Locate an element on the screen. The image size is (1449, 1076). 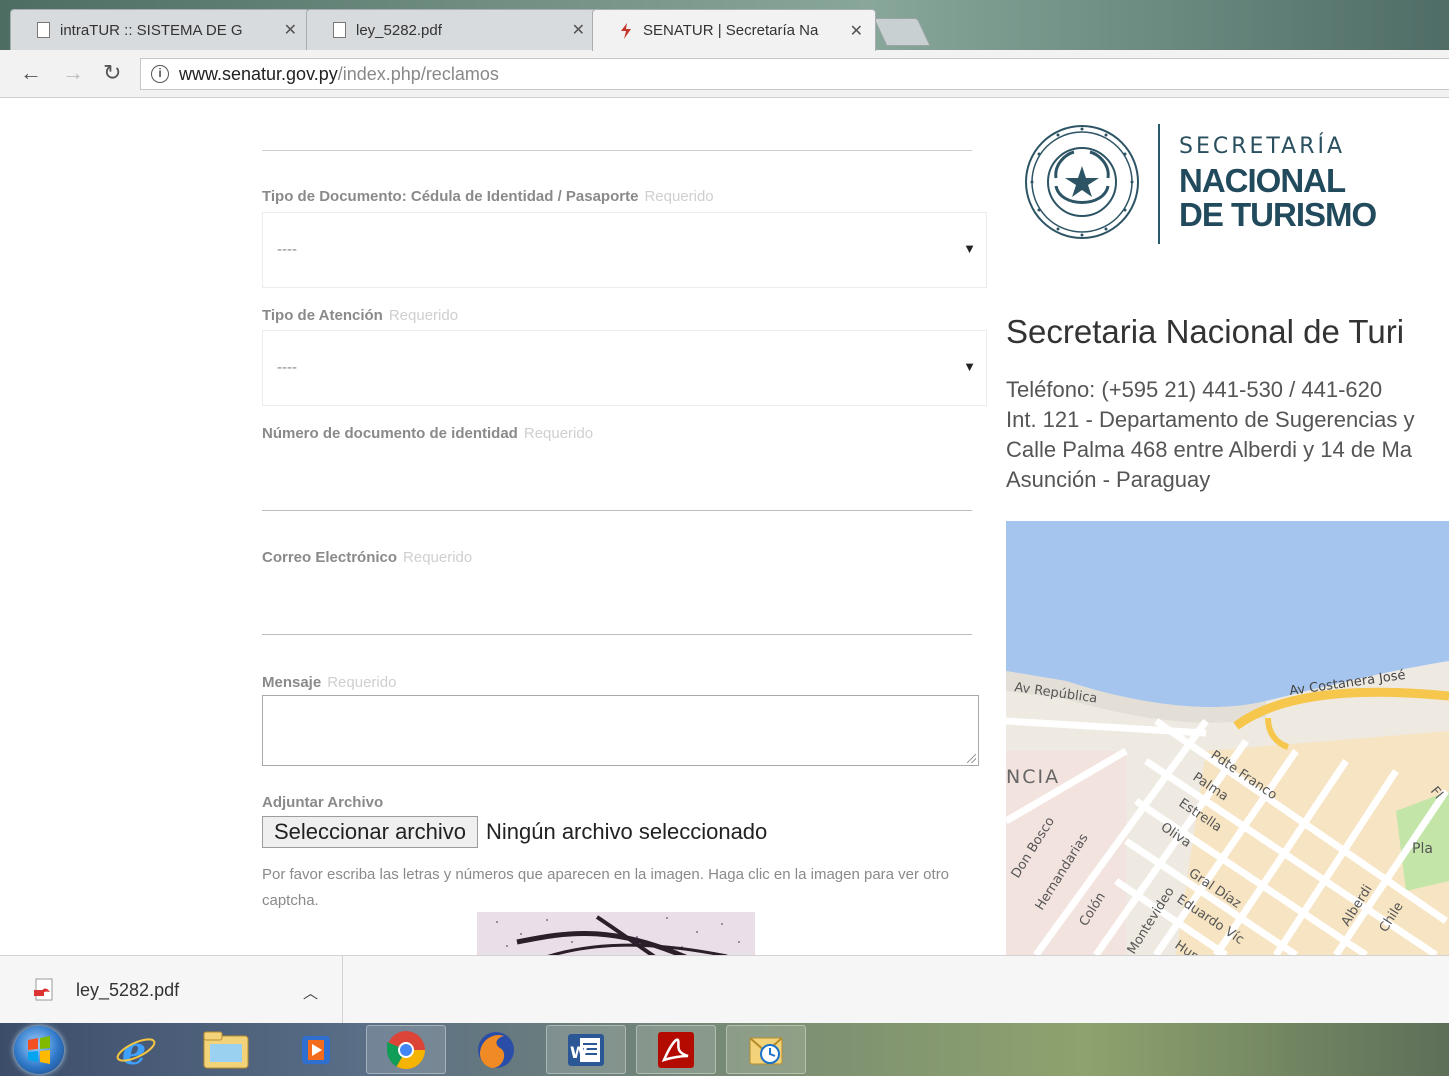
attachment-label: Adjuntar Archivo is located at coordinates (323, 802).